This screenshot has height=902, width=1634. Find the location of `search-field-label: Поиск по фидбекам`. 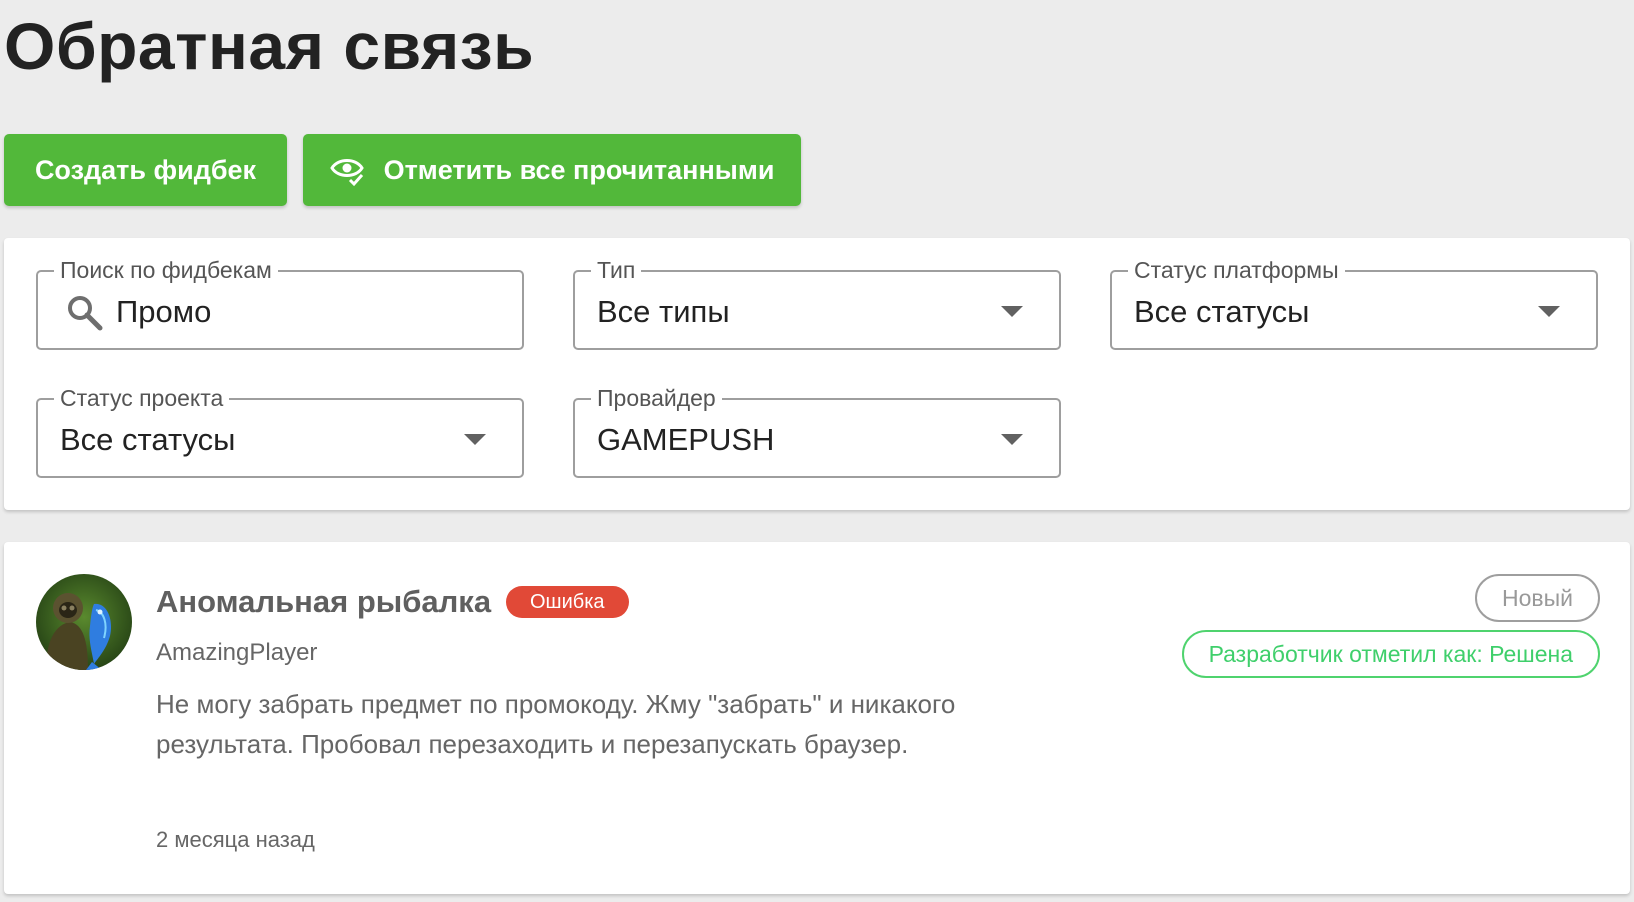

search-field-label: Поиск по фидбекам is located at coordinates (166, 270).